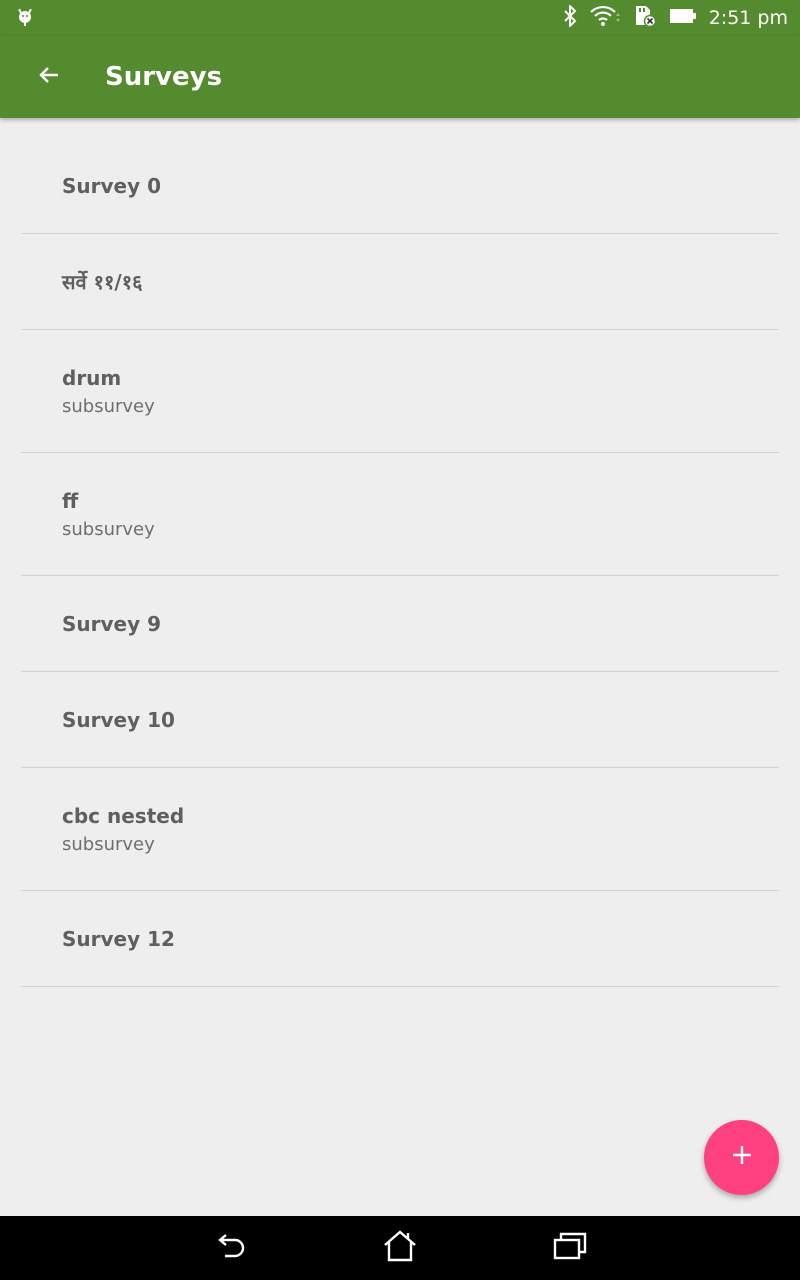  Describe the element at coordinates (92, 377) in the screenshot. I see `survey-title: drum` at that location.